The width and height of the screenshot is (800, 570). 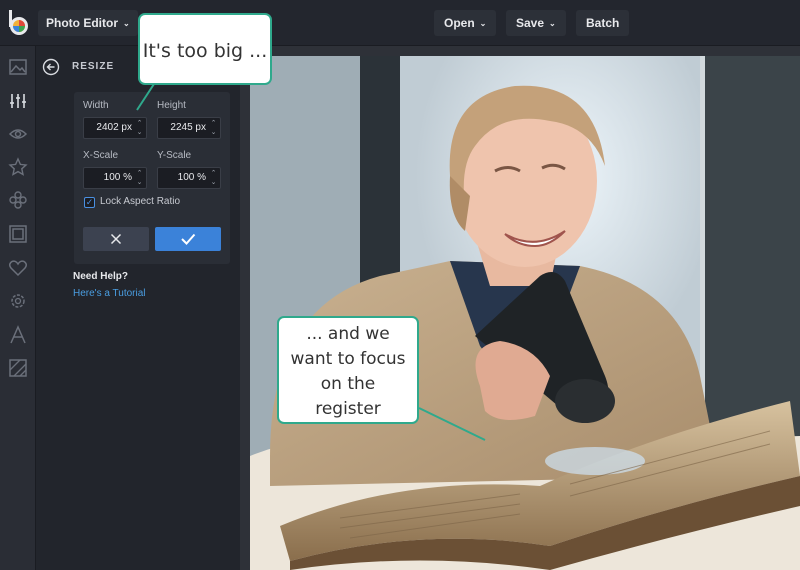 What do you see at coordinates (82, 23) in the screenshot?
I see `app-menu-label: Photo Editor` at bounding box center [82, 23].